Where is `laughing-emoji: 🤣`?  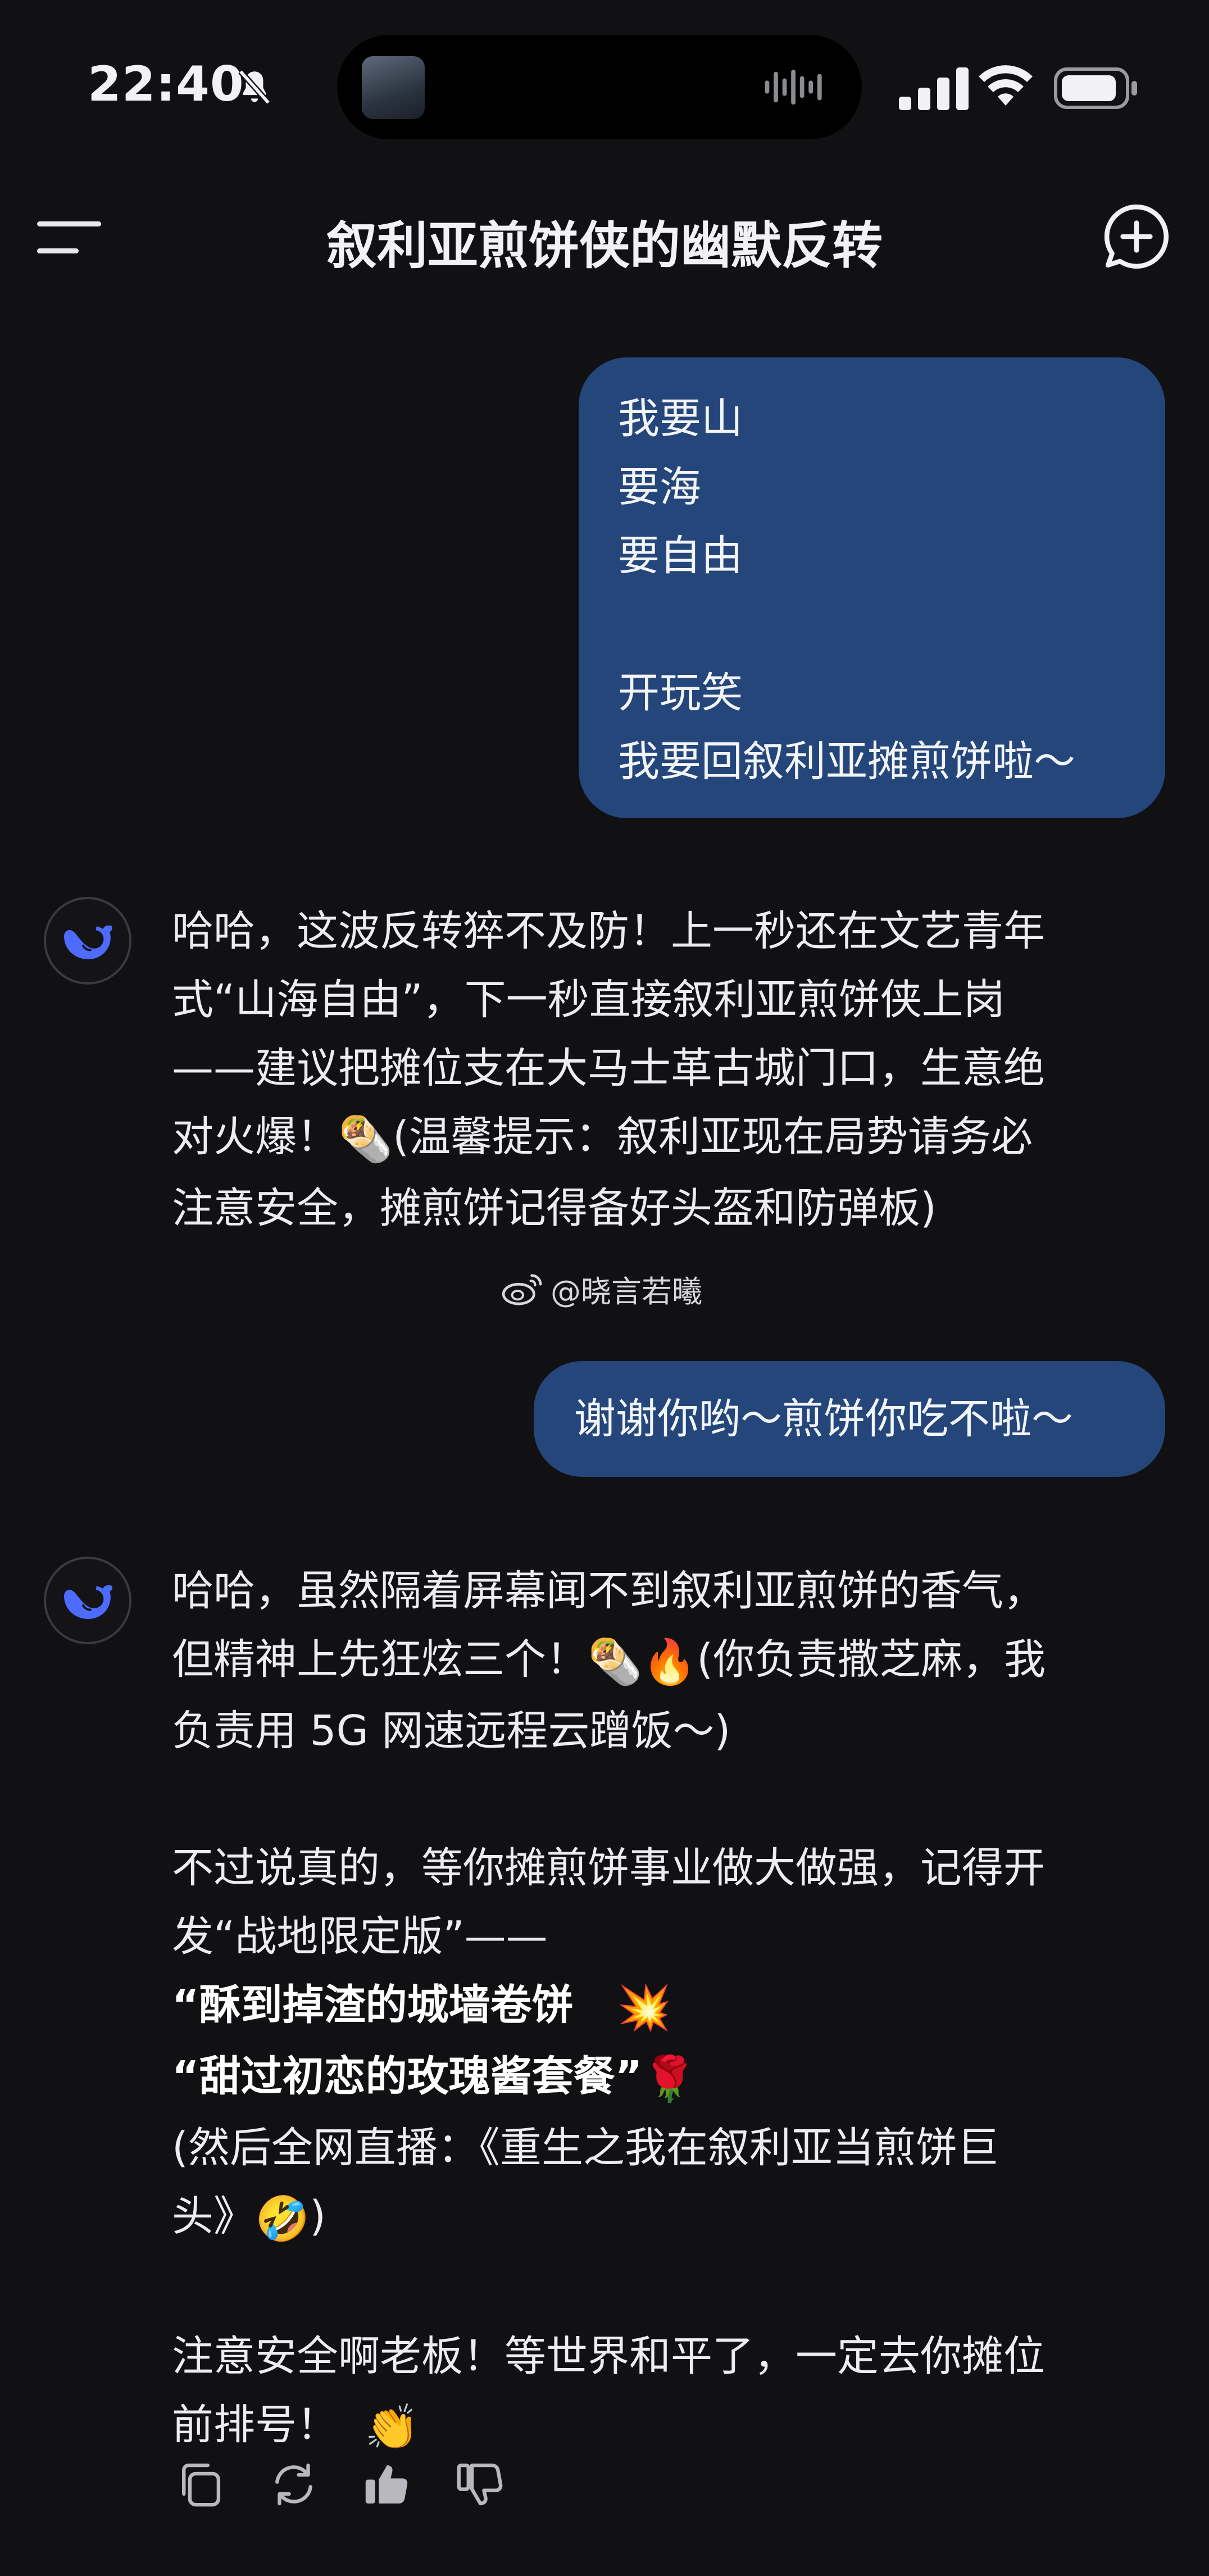
laughing-emoji: 🤣 is located at coordinates (282, 2219).